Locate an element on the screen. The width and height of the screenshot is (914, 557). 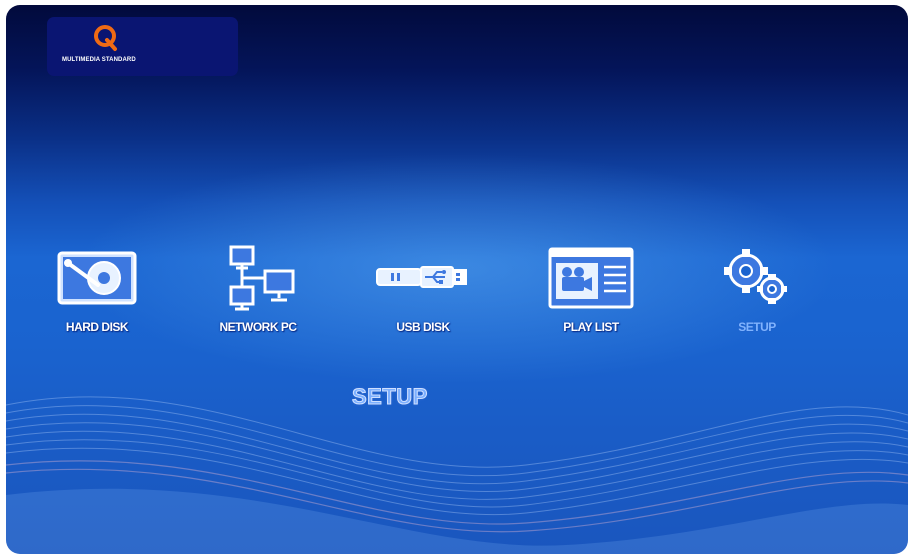
q-logo-icon is located at coordinates (105, 38).